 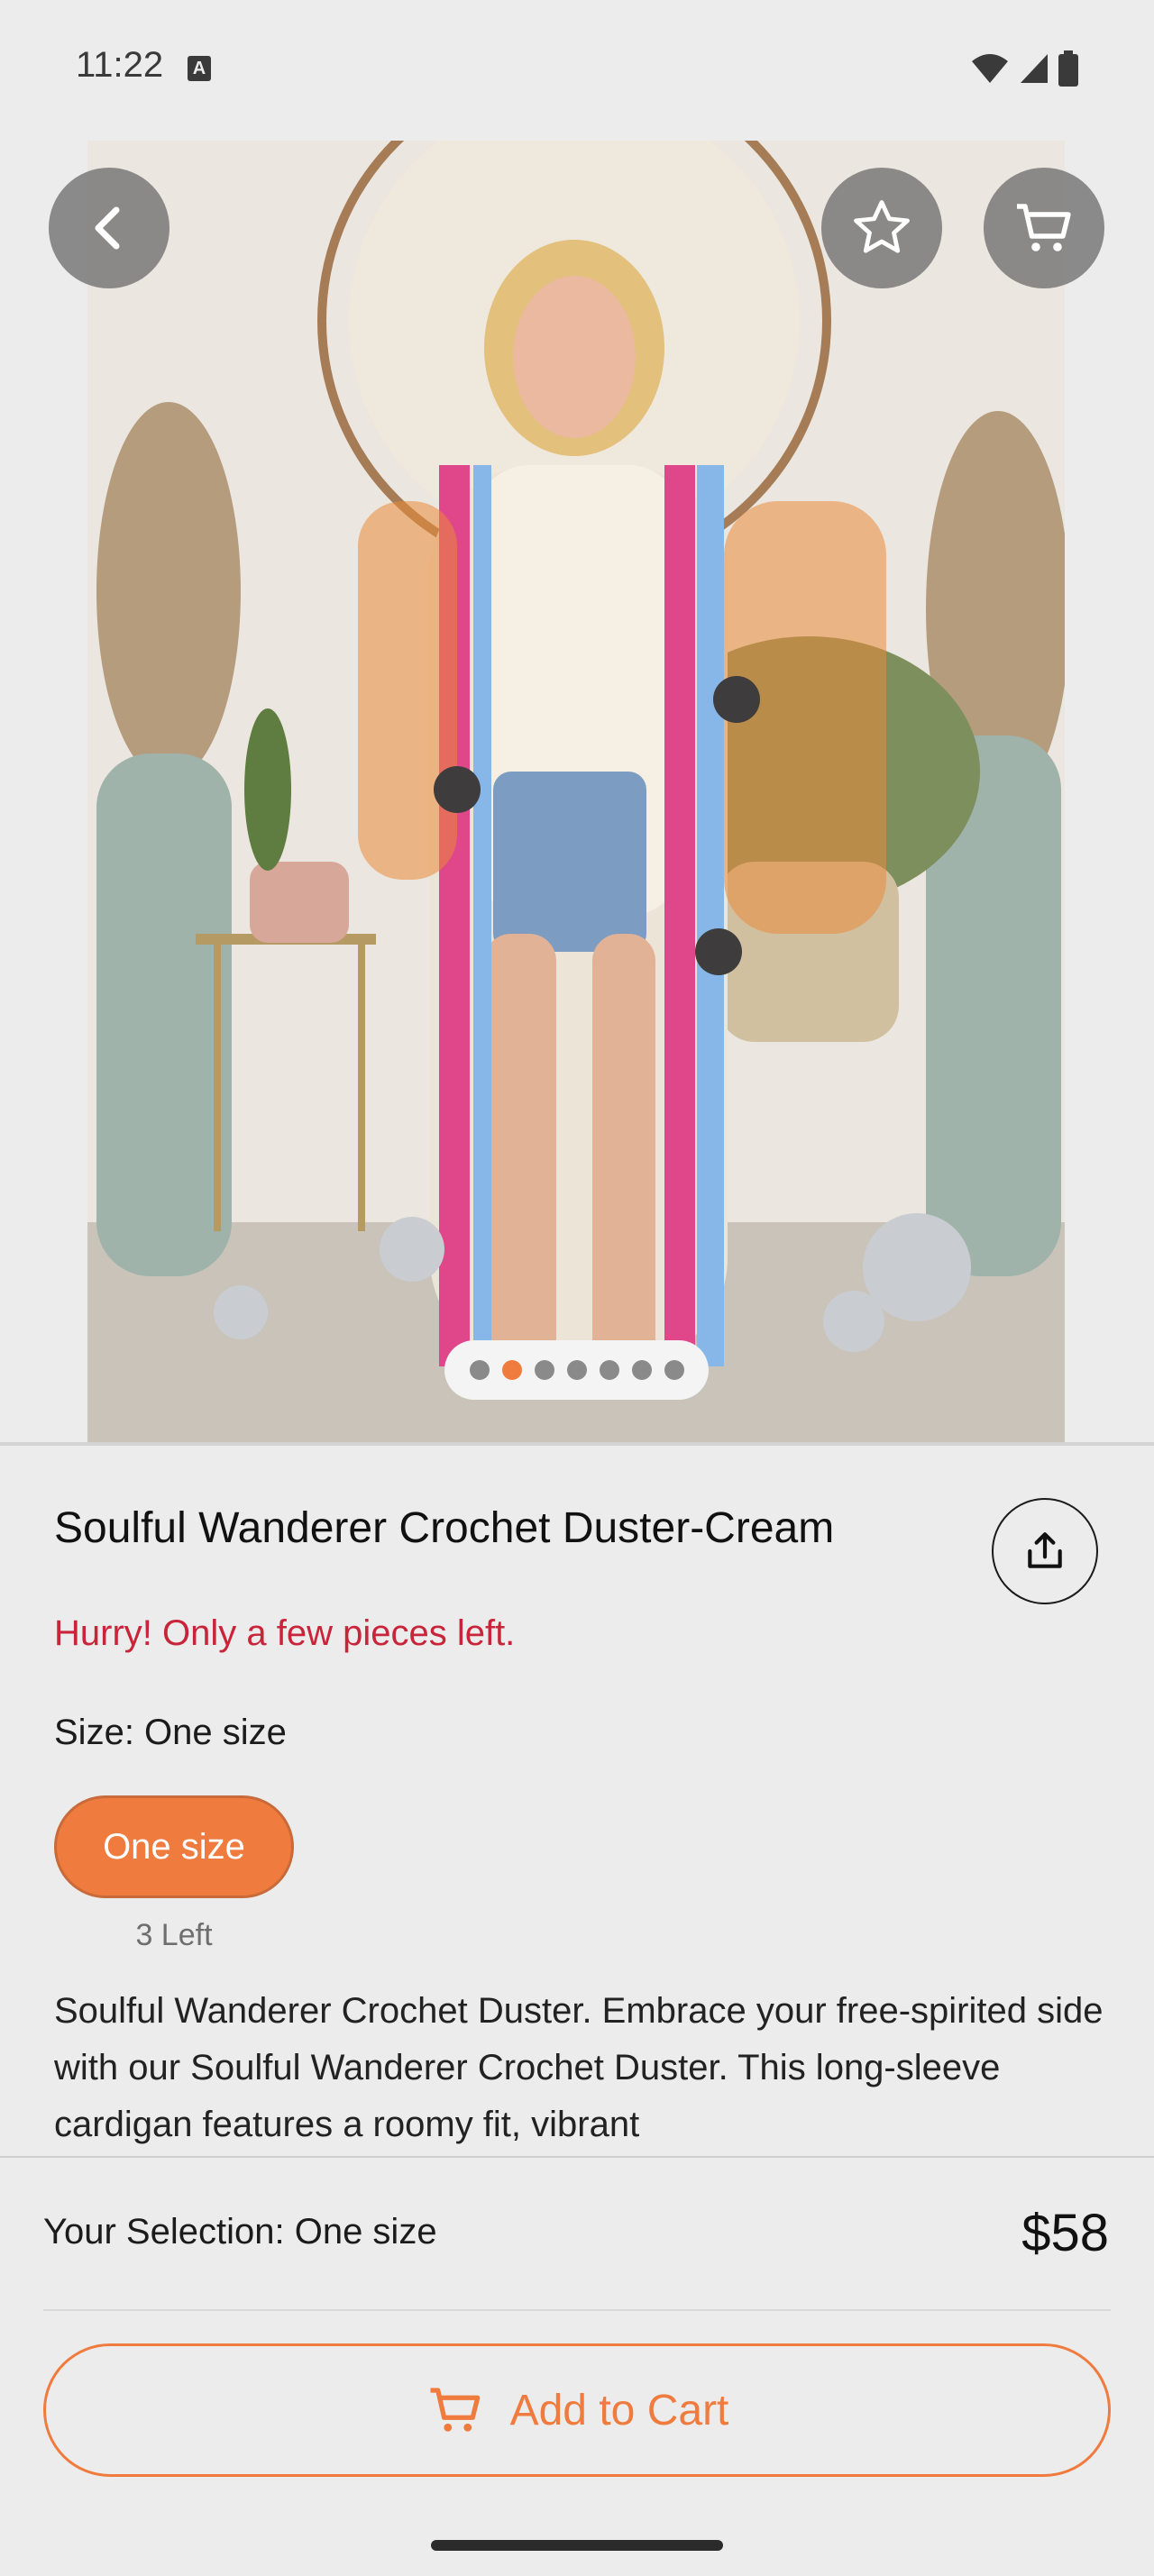 I want to click on favorite-button, so click(x=881, y=228).